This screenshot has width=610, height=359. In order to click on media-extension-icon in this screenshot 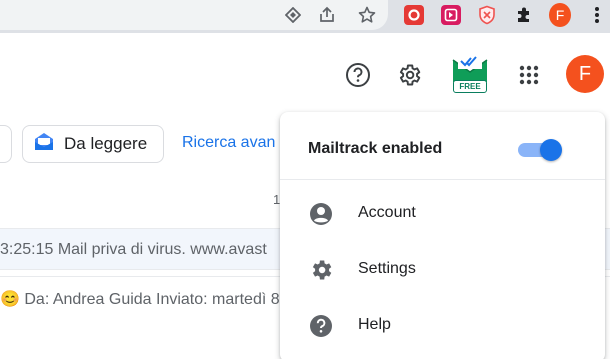, I will do `click(451, 15)`.